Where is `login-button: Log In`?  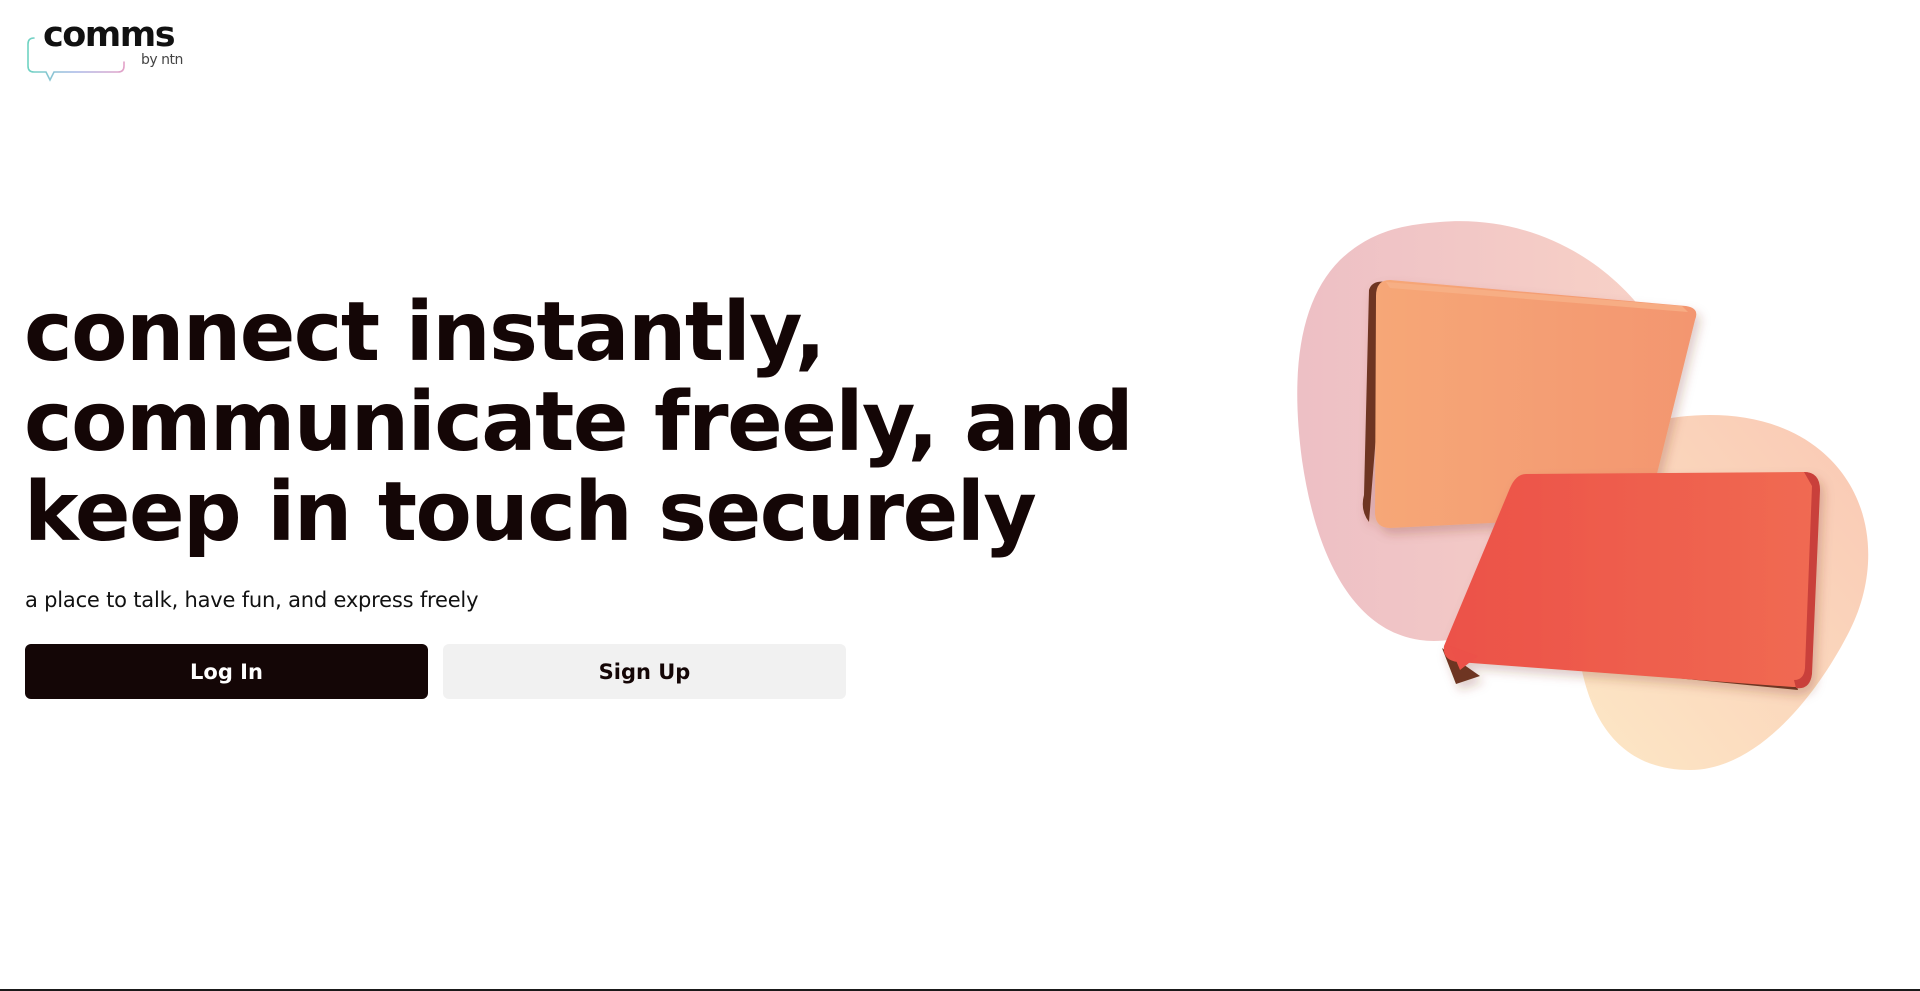
login-button: Log In is located at coordinates (226, 671).